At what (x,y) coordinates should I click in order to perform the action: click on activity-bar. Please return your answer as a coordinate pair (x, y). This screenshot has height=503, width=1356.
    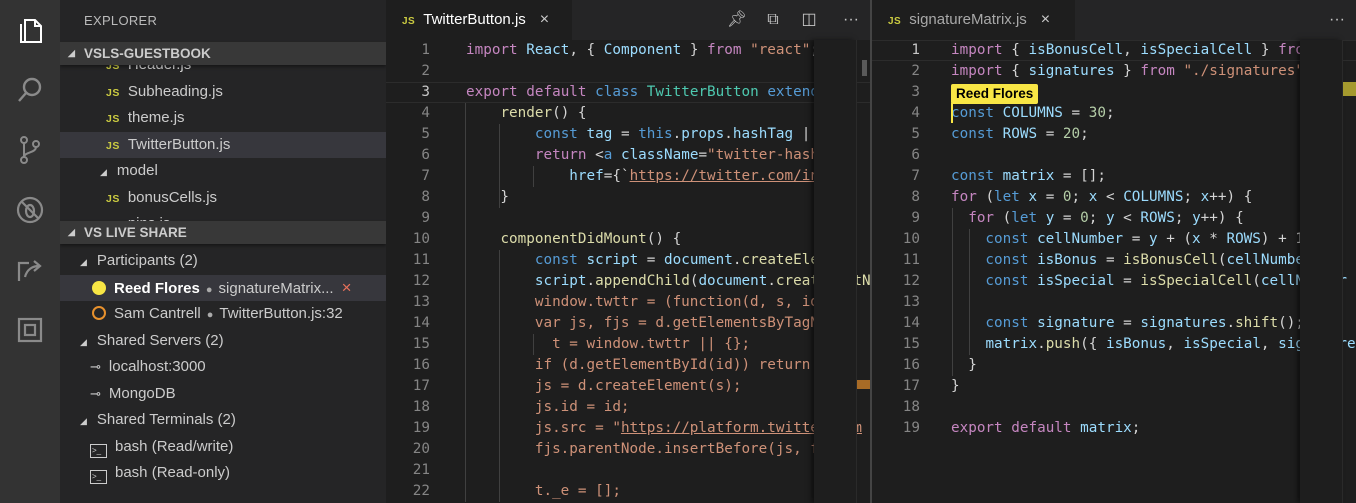
    Looking at the image, I should click on (30, 251).